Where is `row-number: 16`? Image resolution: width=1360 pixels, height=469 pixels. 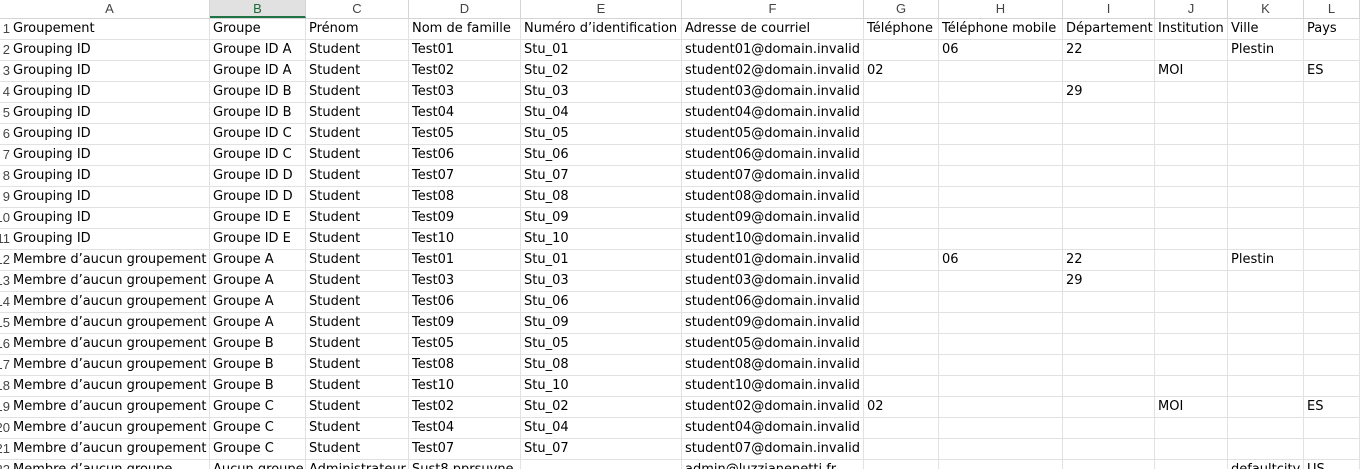 row-number: 16 is located at coordinates (5, 344).